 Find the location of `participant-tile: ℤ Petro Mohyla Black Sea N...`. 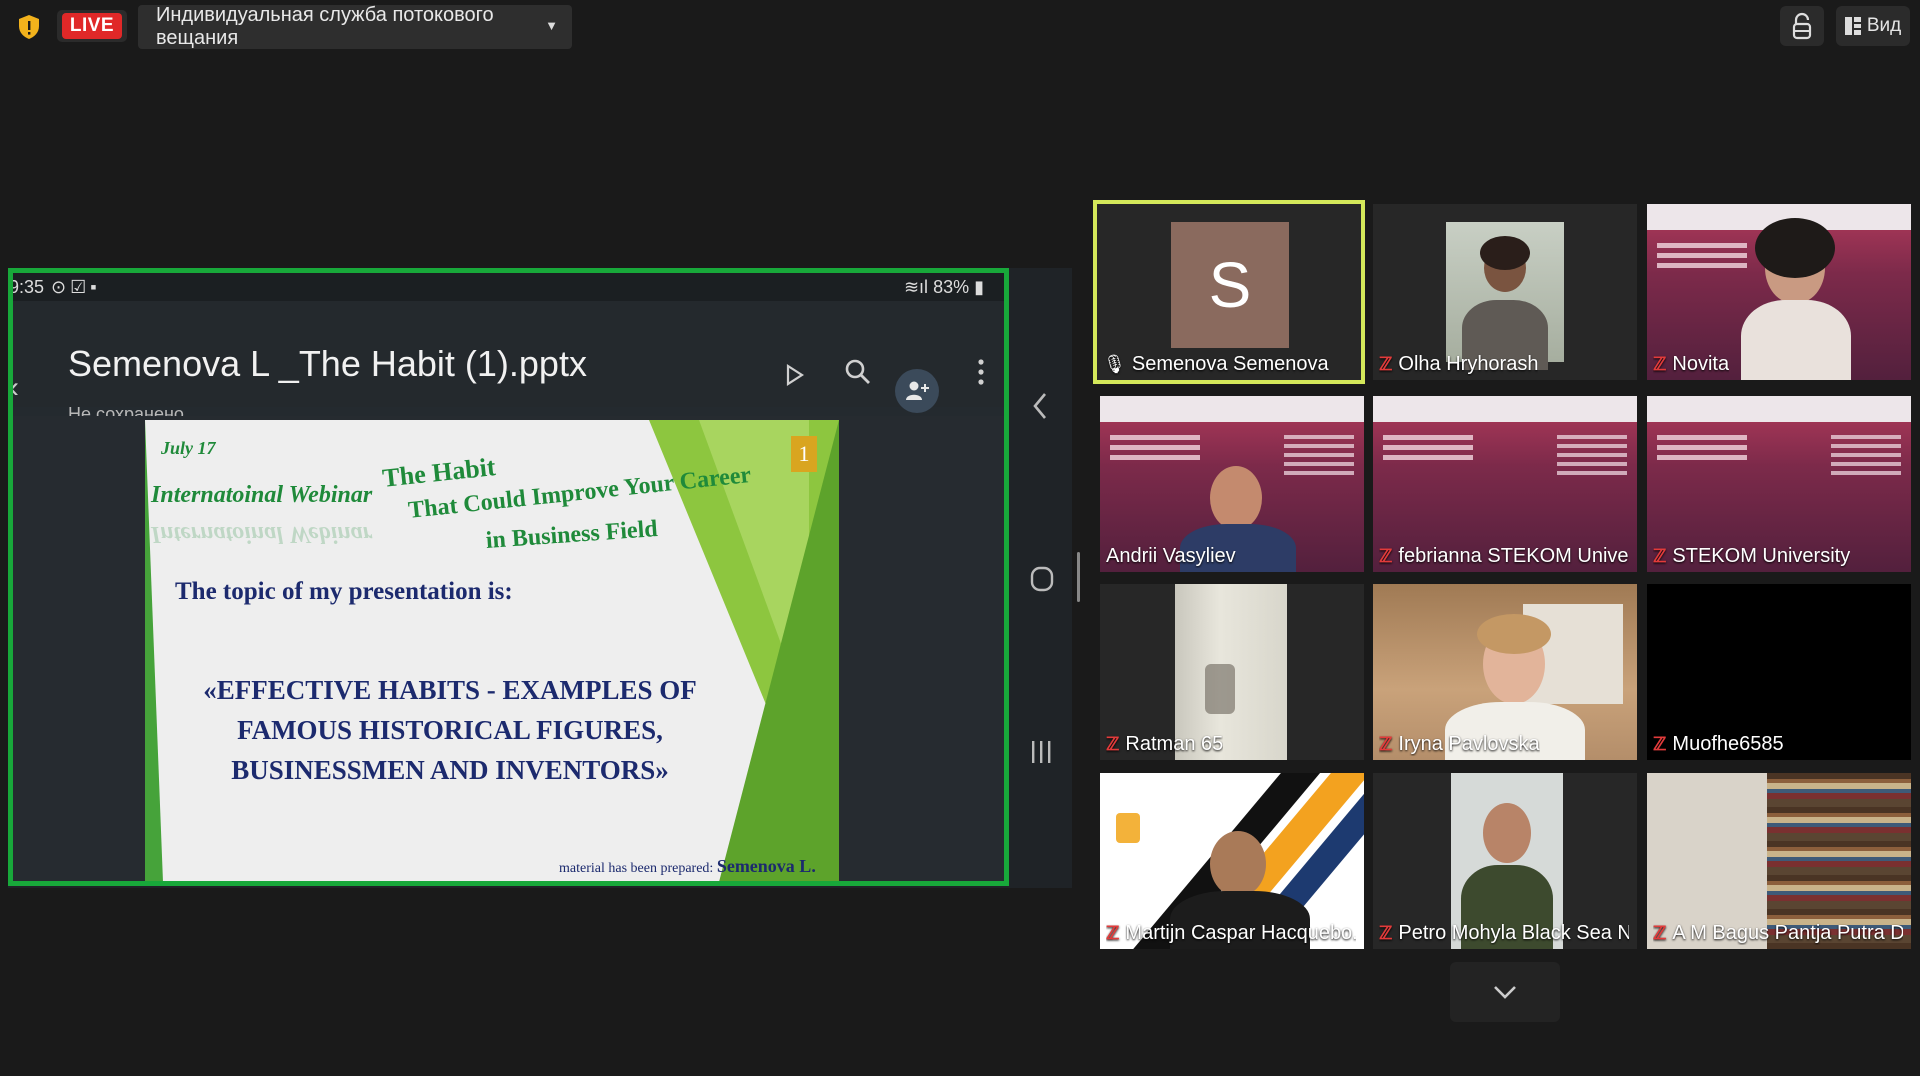

participant-tile: ℤ Petro Mohyla Black Sea N... is located at coordinates (1505, 861).